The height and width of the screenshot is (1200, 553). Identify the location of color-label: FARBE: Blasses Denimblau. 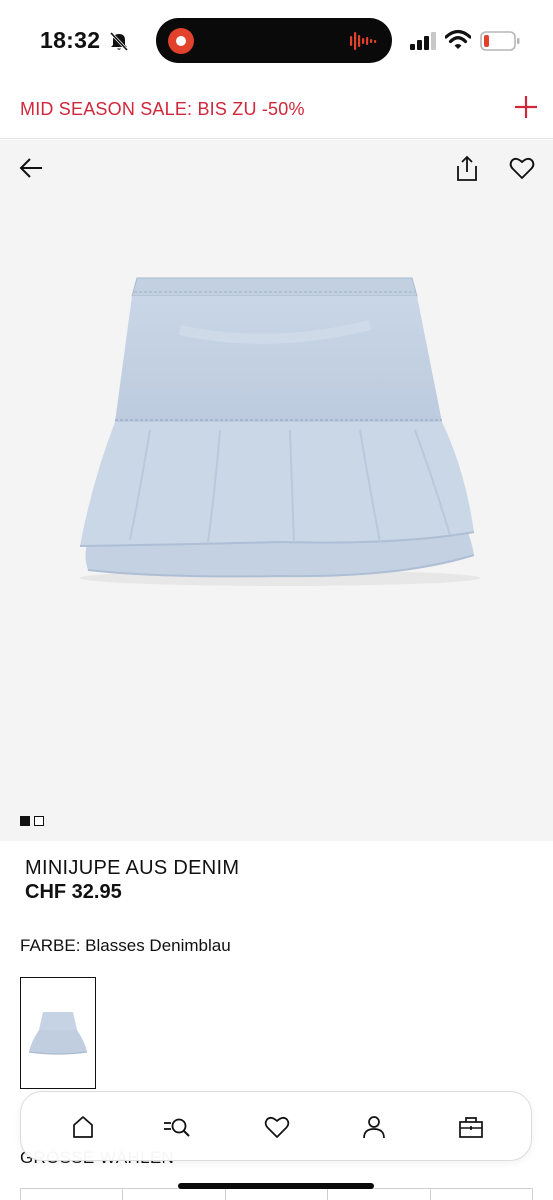
(125, 945).